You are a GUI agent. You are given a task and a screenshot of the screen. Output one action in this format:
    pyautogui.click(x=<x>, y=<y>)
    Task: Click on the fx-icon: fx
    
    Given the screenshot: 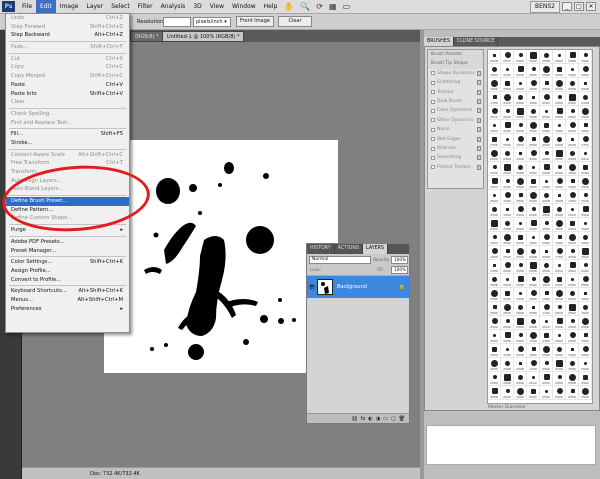 What is the action you would take?
    pyautogui.click(x=363, y=418)
    